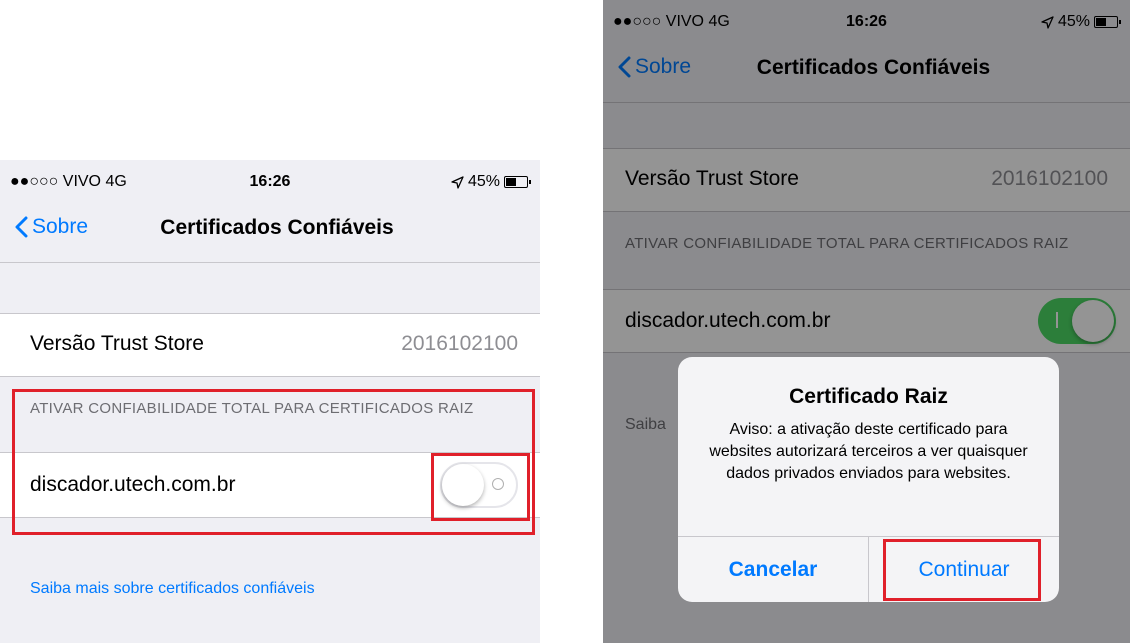 The height and width of the screenshot is (643, 1130). I want to click on continue-button: Continuar, so click(964, 569).